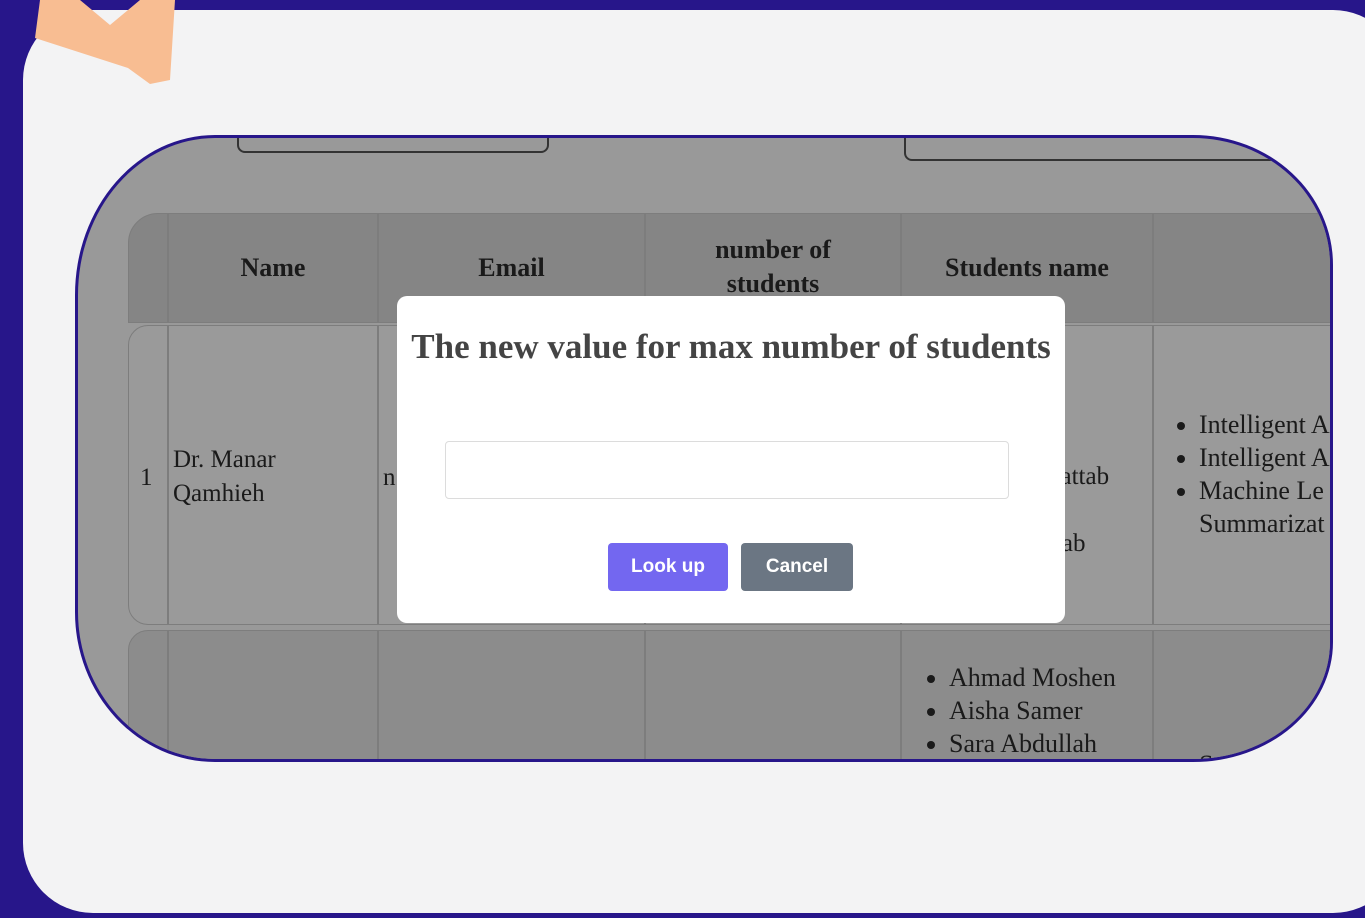  Describe the element at coordinates (511, 694) in the screenshot. I see `row2-email-cell` at that location.